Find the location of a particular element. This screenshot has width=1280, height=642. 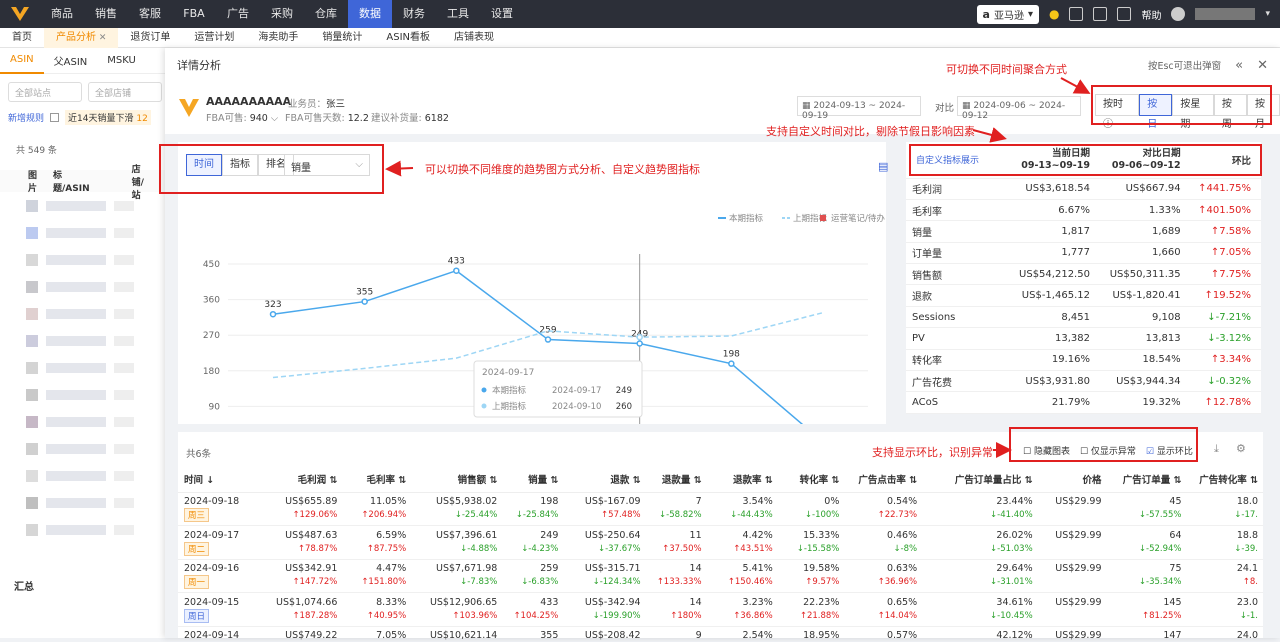

grid-icon is located at coordinates (55, 117).